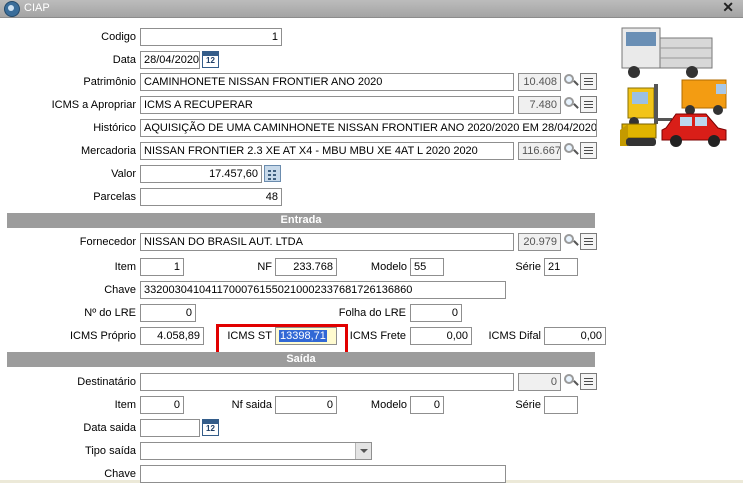 The image size is (743, 483). What do you see at coordinates (272, 173) in the screenshot?
I see `calculator-icon` at bounding box center [272, 173].